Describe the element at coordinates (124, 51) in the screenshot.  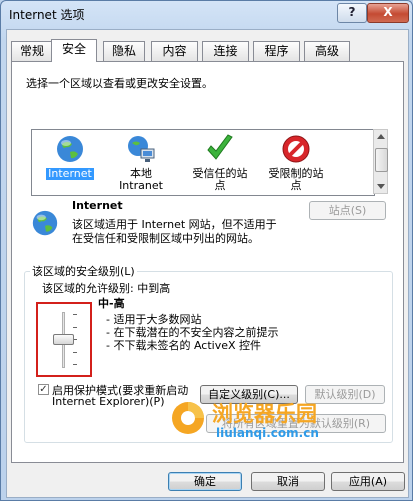
I see `tab-privacy: 隐私` at that location.